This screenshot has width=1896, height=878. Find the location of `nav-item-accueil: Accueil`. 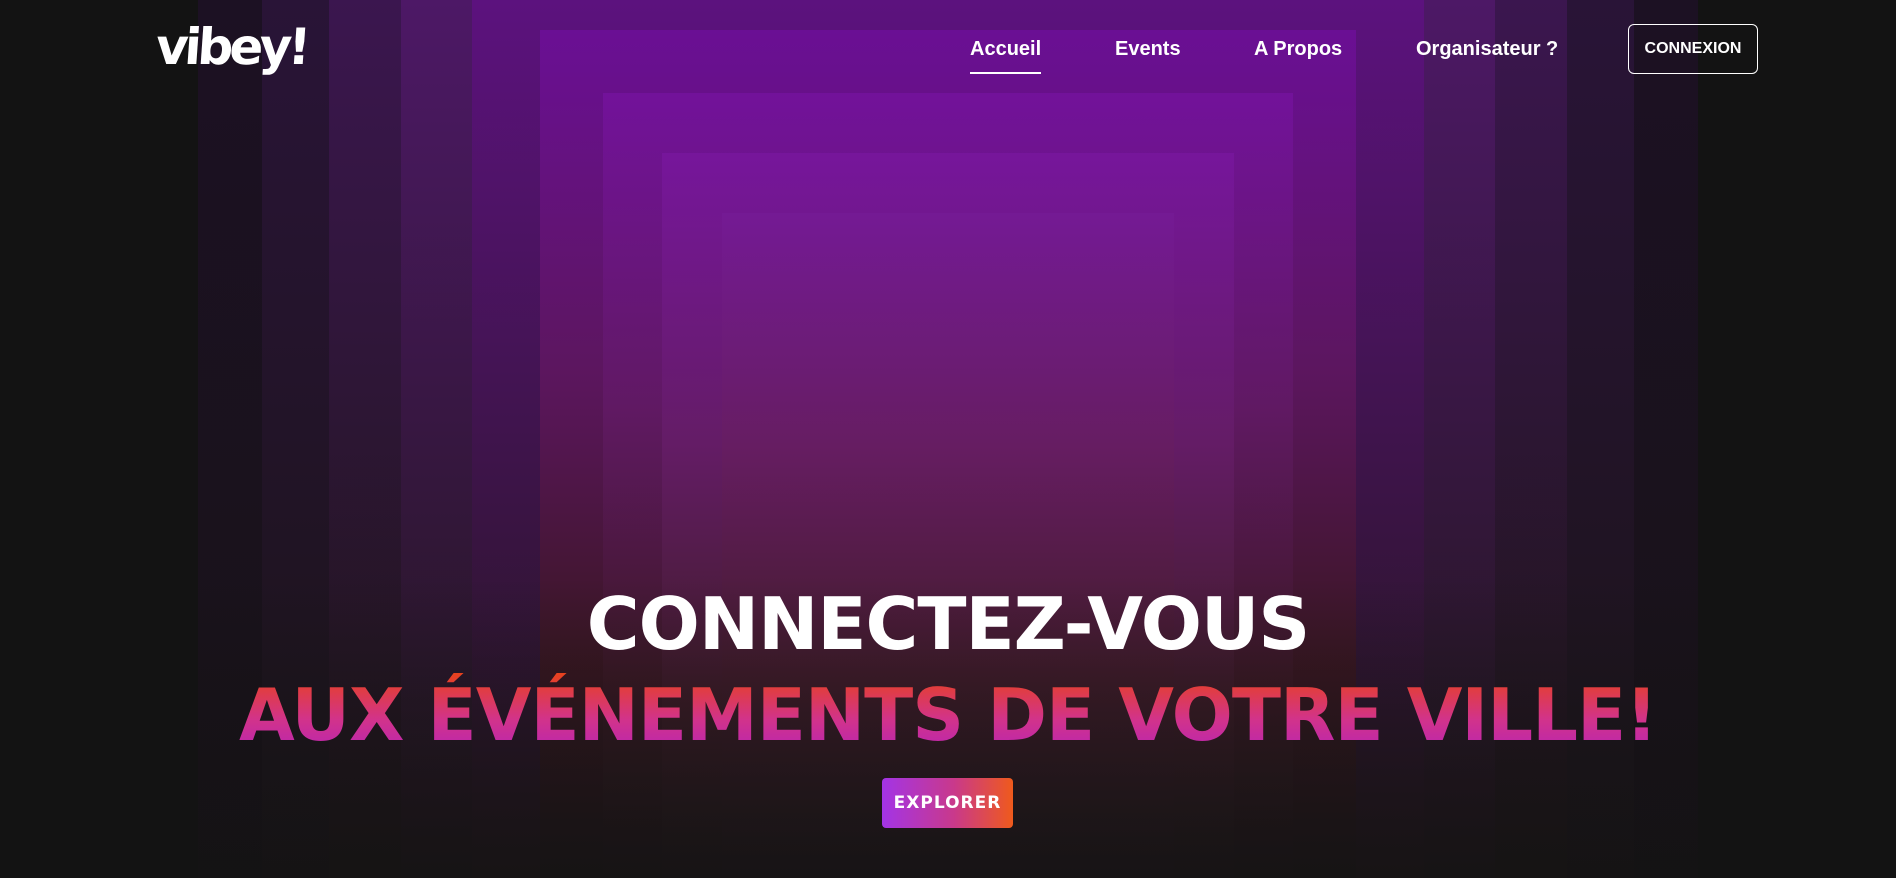

nav-item-accueil: Accueil is located at coordinates (1006, 56).